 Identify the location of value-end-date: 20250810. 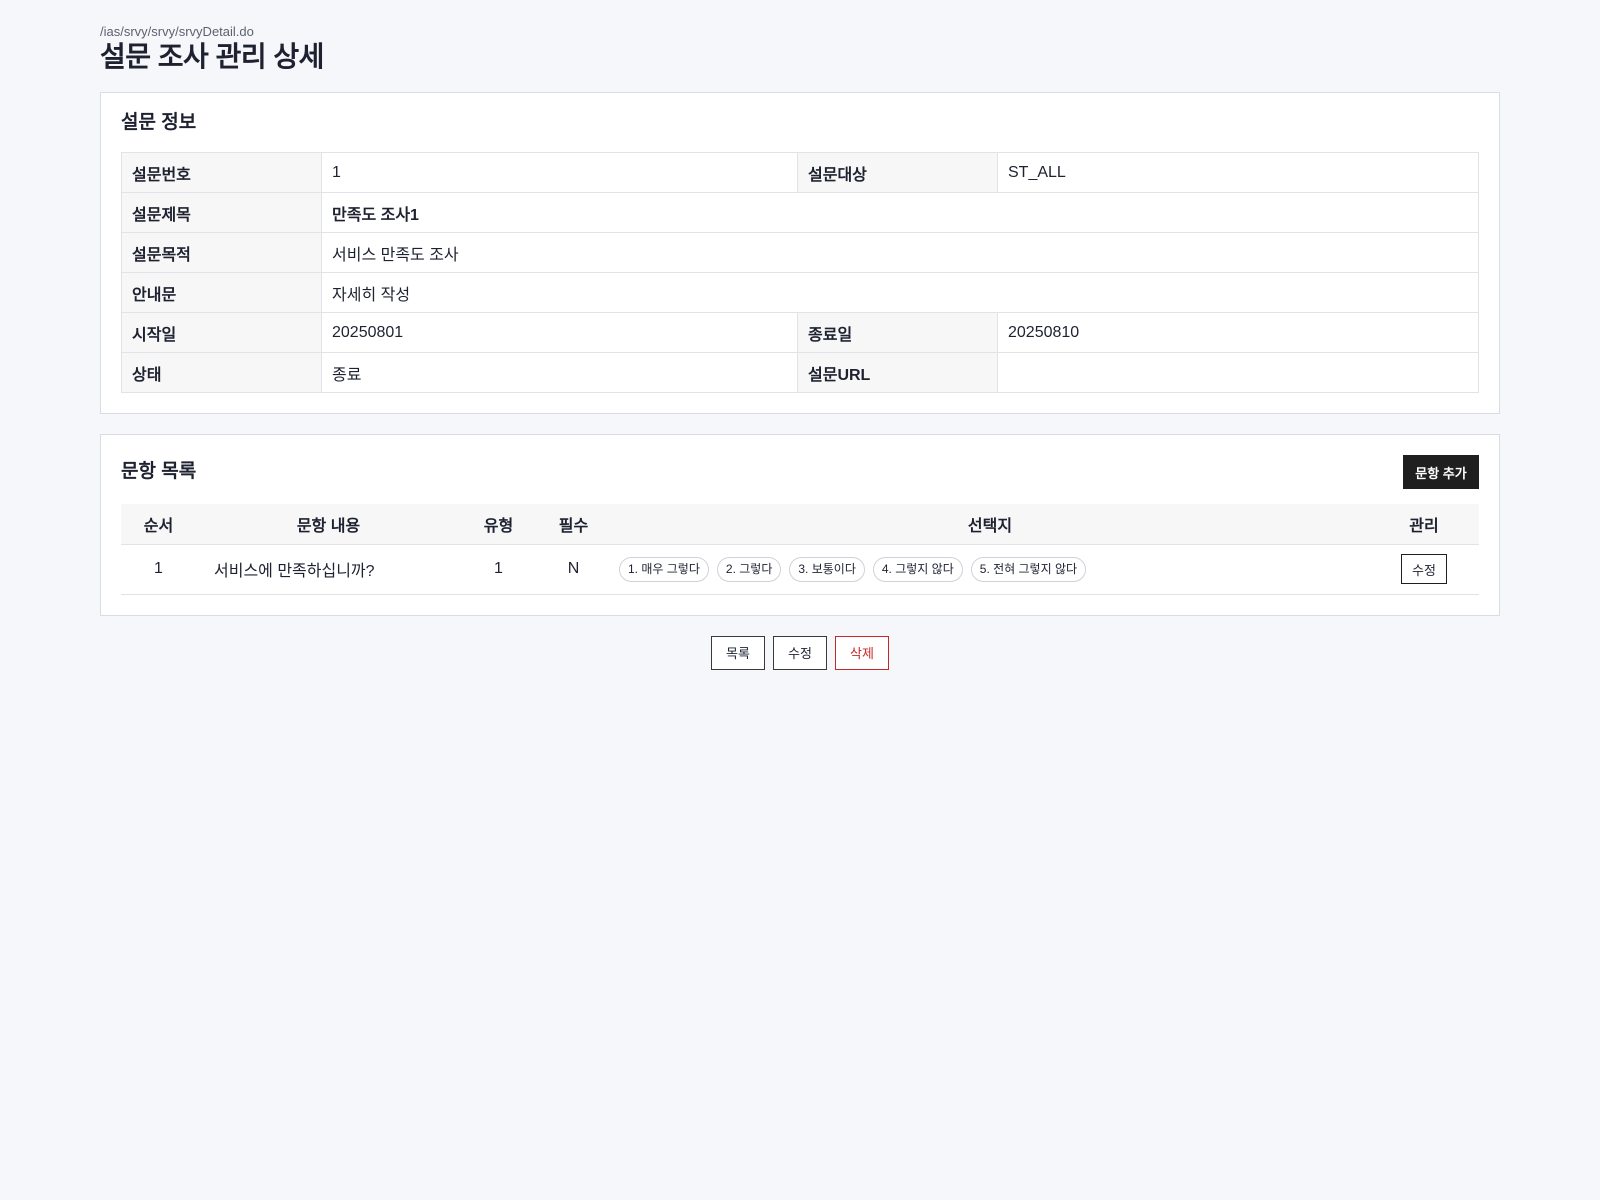
(1238, 332).